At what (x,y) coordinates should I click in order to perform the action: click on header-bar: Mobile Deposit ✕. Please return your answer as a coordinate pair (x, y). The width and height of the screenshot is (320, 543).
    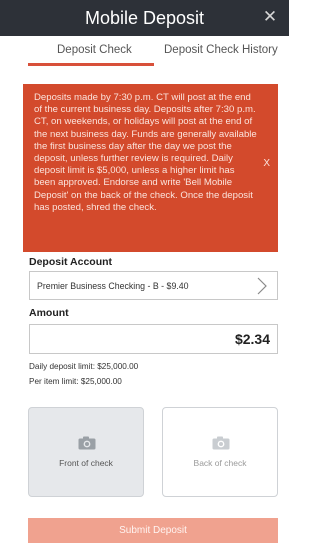
    Looking at the image, I should click on (144, 18).